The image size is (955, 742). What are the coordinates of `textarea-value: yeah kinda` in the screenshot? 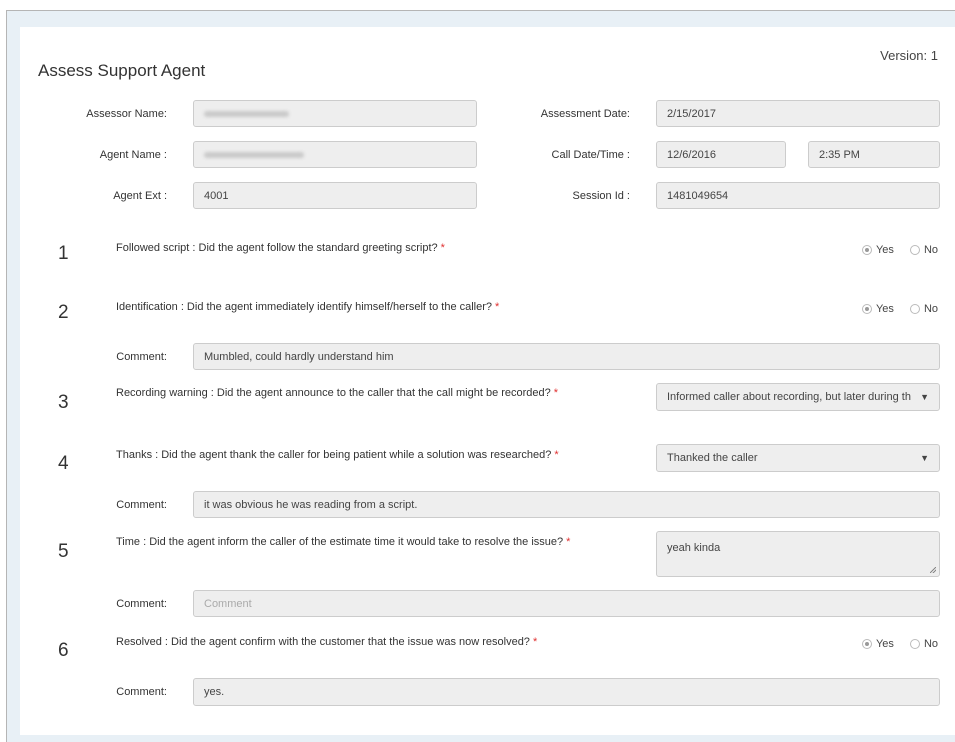 It's located at (694, 548).